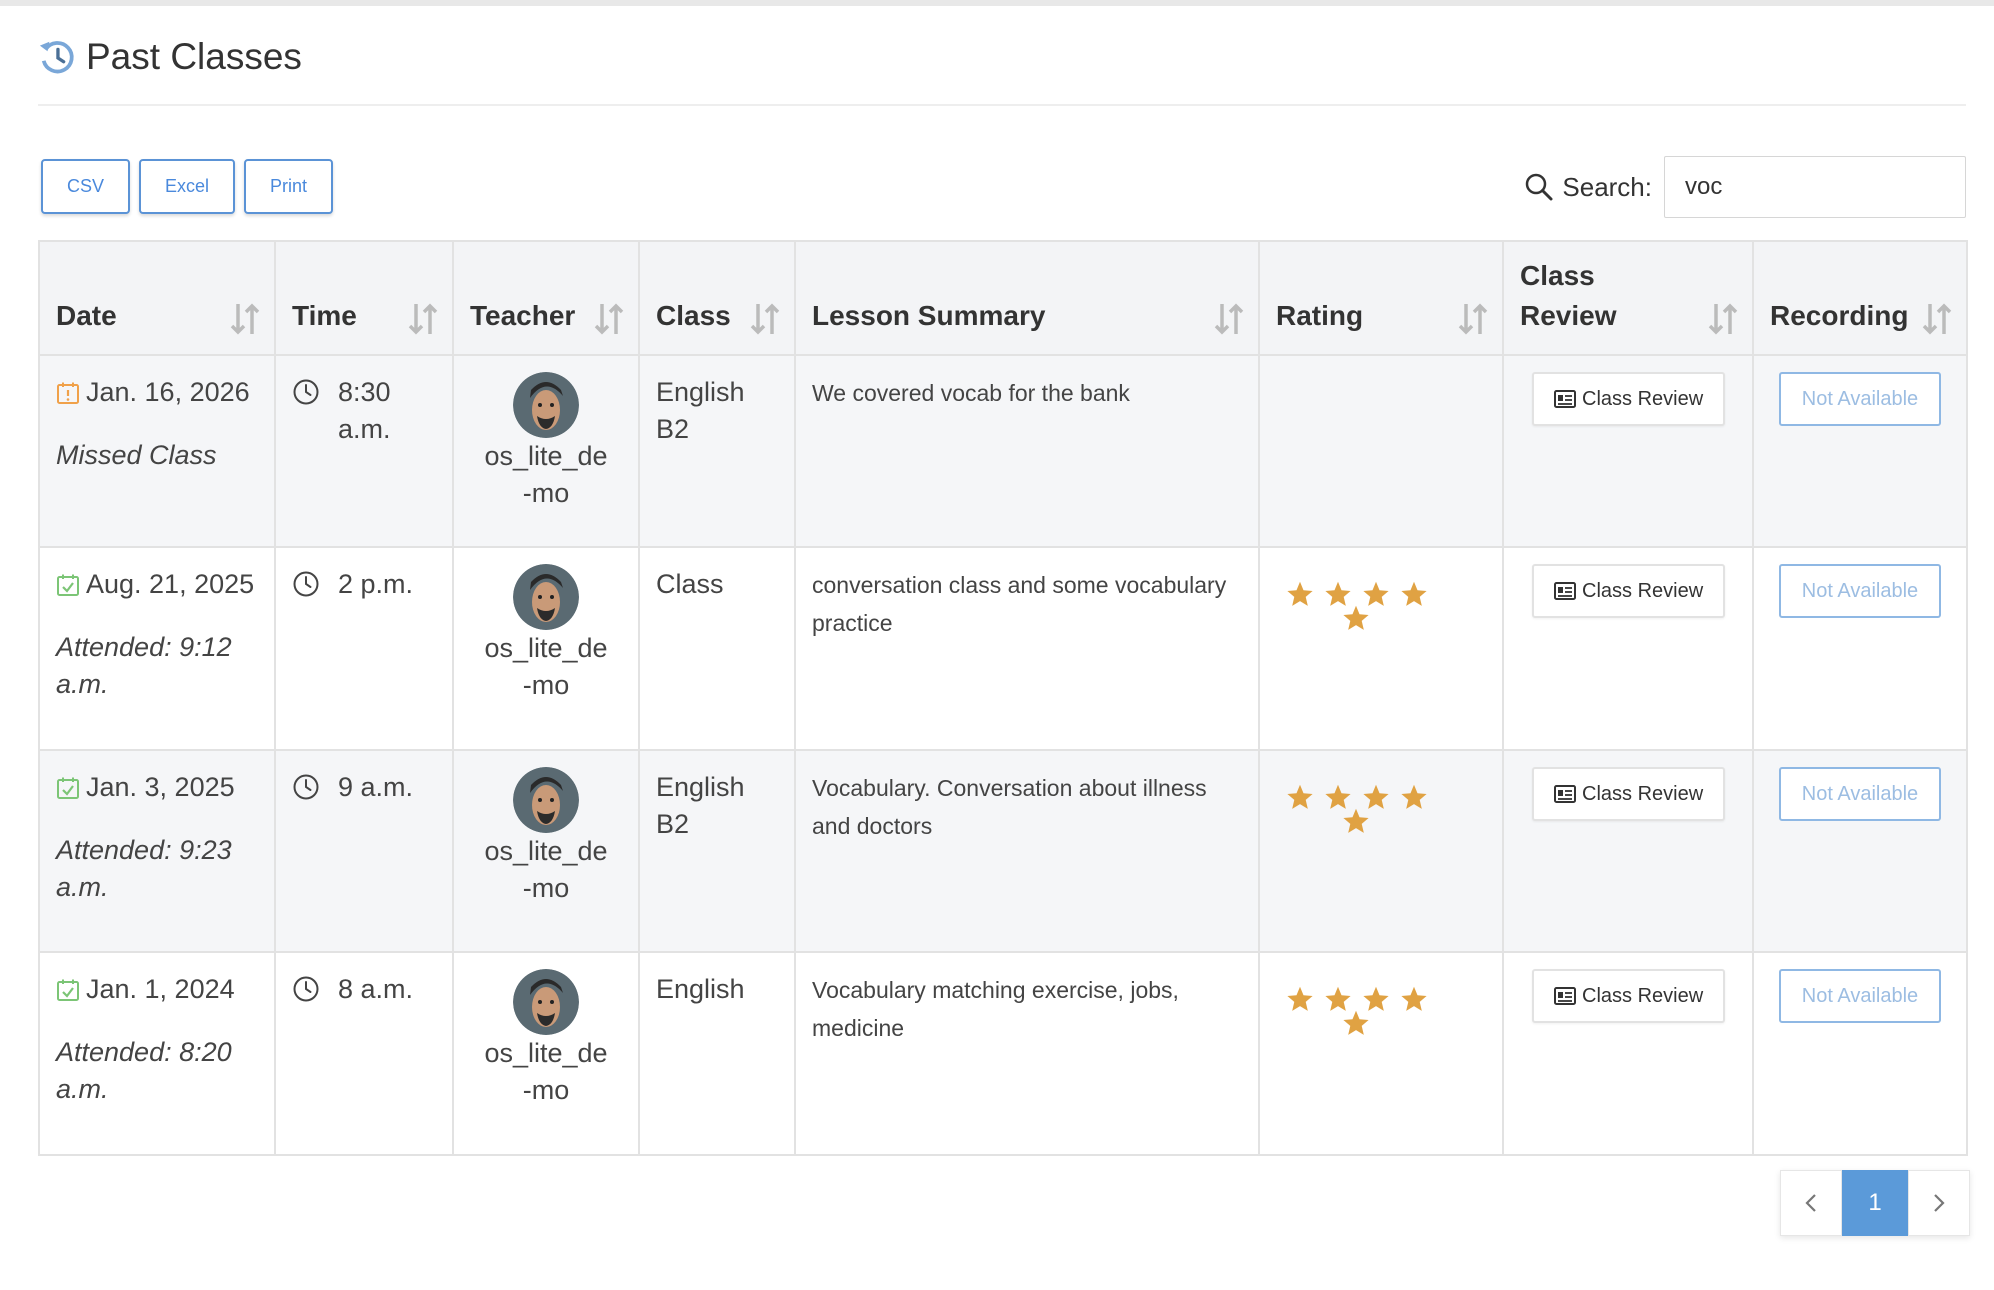 This screenshot has height=1290, width=1994. I want to click on column-header-summary: Lesson Summary, so click(1027, 298).